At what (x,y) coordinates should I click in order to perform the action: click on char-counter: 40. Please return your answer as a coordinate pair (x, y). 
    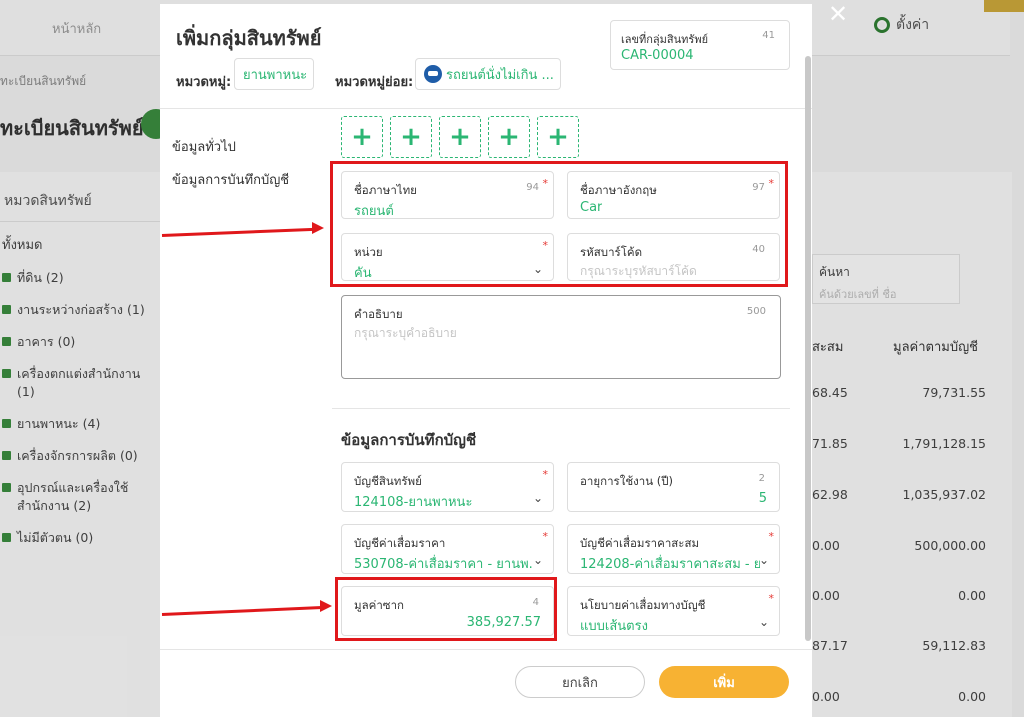
    Looking at the image, I should click on (758, 249).